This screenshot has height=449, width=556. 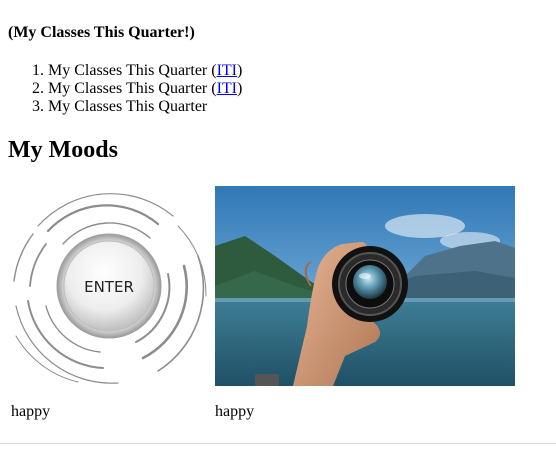 I want to click on list-item: My Classes This Quarter, so click(x=145, y=107).